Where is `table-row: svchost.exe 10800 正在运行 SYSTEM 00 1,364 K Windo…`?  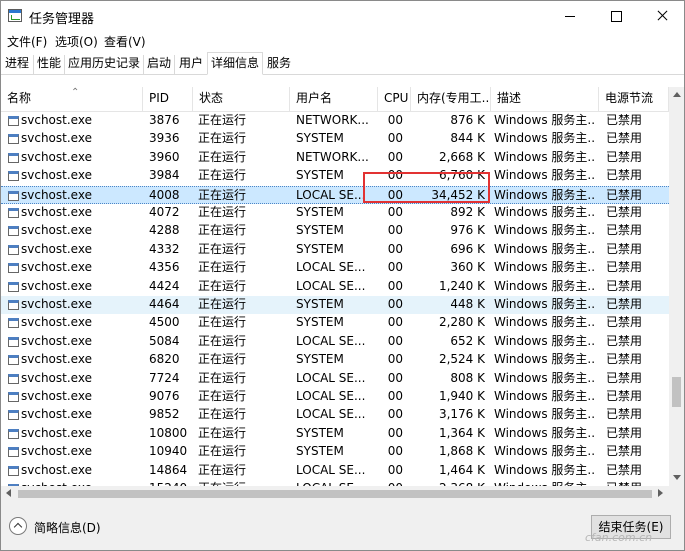 table-row: svchost.exe 10800 正在运行 SYSTEM 00 1,364 K Windo… is located at coordinates (335, 434).